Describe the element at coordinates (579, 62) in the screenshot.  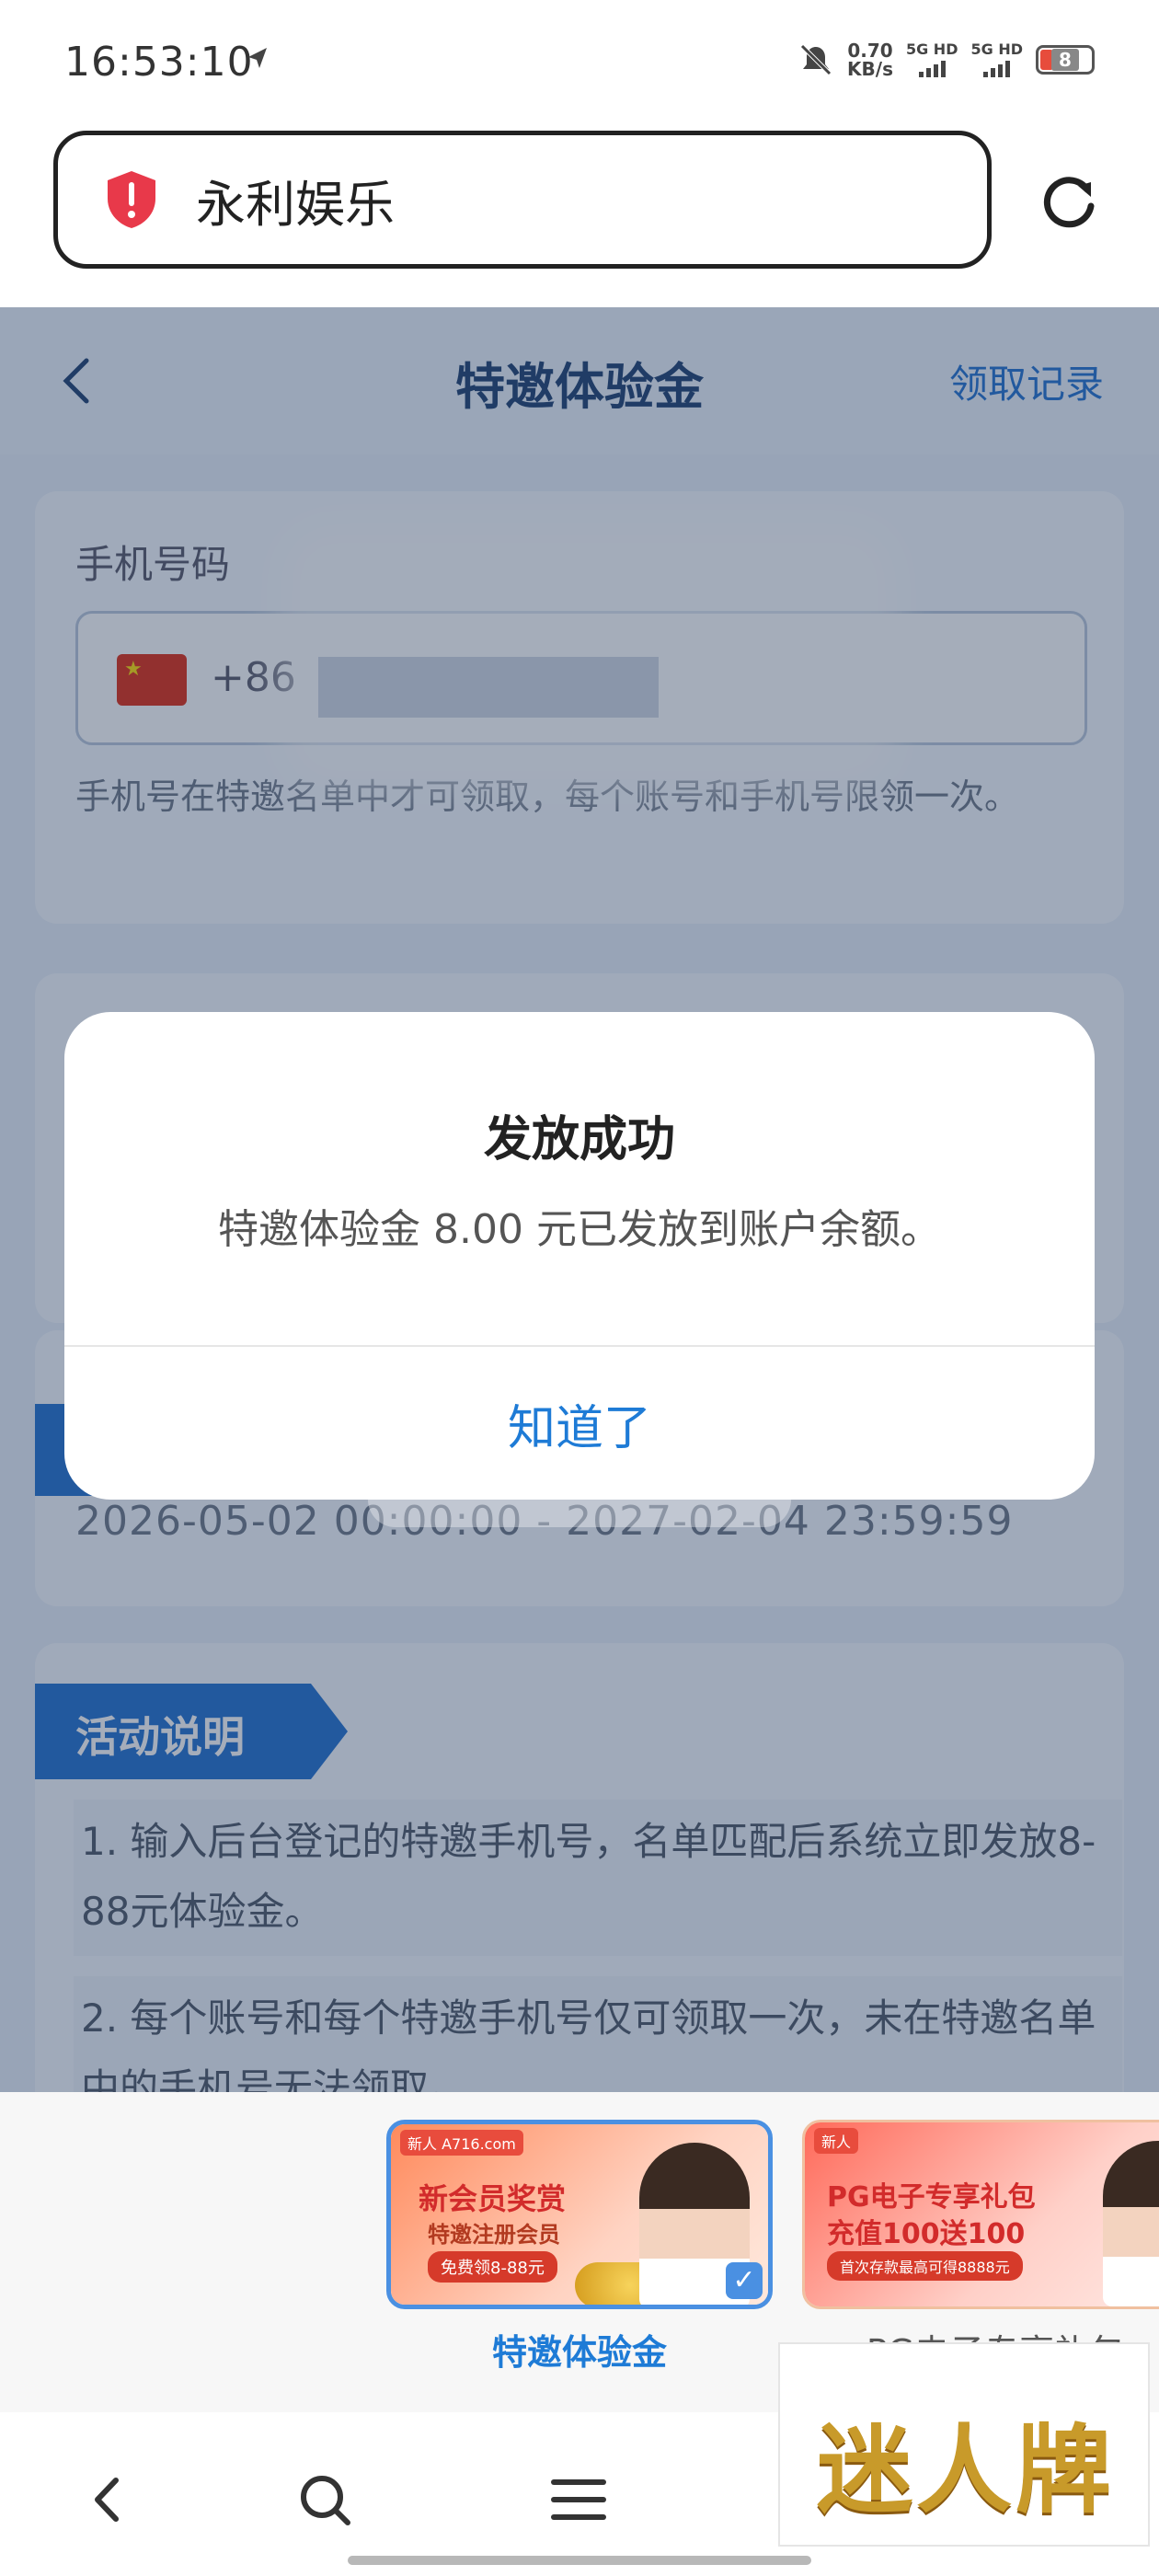
I see `status-bar: 16:53:10 0.70 KB/s 5G HD 5G HD 8` at that location.